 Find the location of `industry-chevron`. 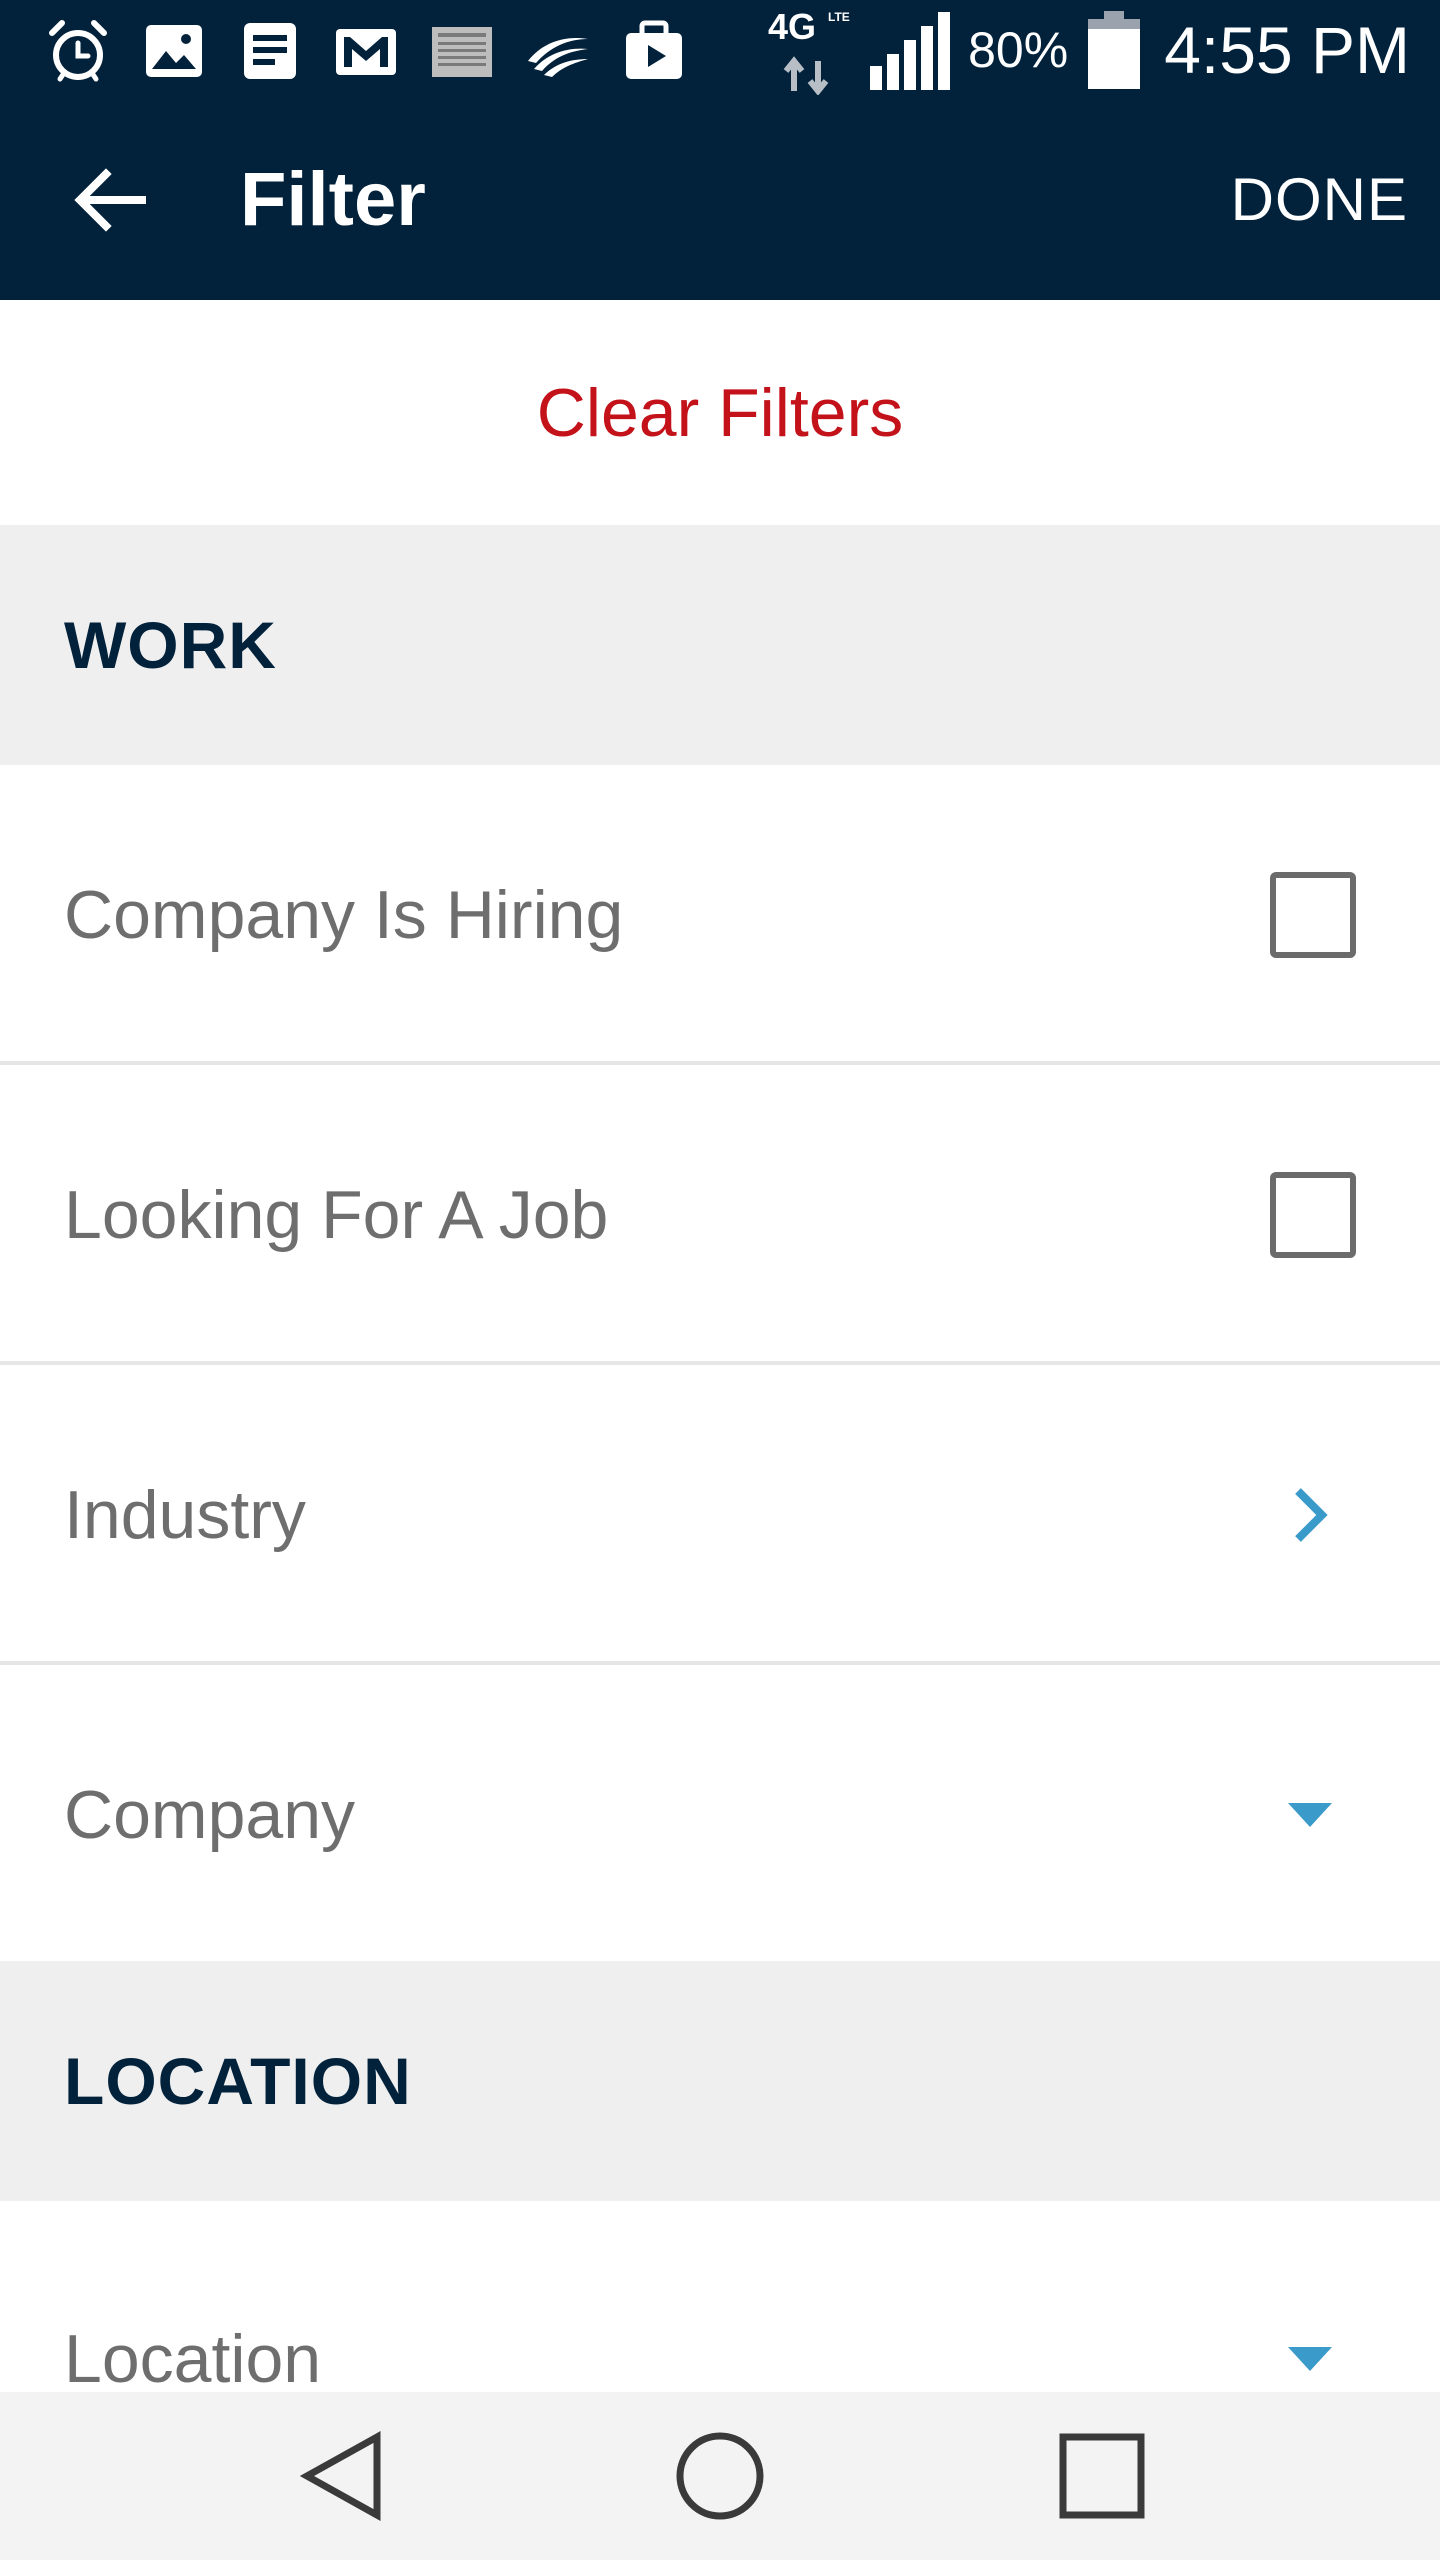

industry-chevron is located at coordinates (1310, 1515).